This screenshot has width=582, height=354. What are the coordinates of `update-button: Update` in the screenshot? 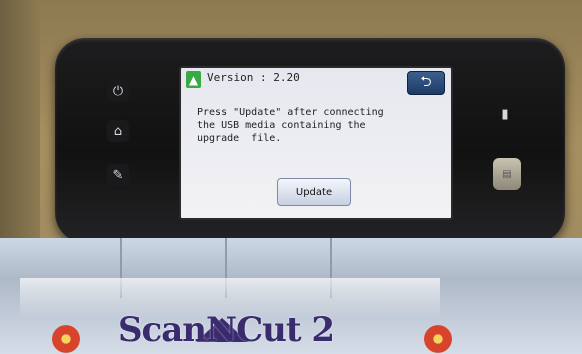 It's located at (314, 192).